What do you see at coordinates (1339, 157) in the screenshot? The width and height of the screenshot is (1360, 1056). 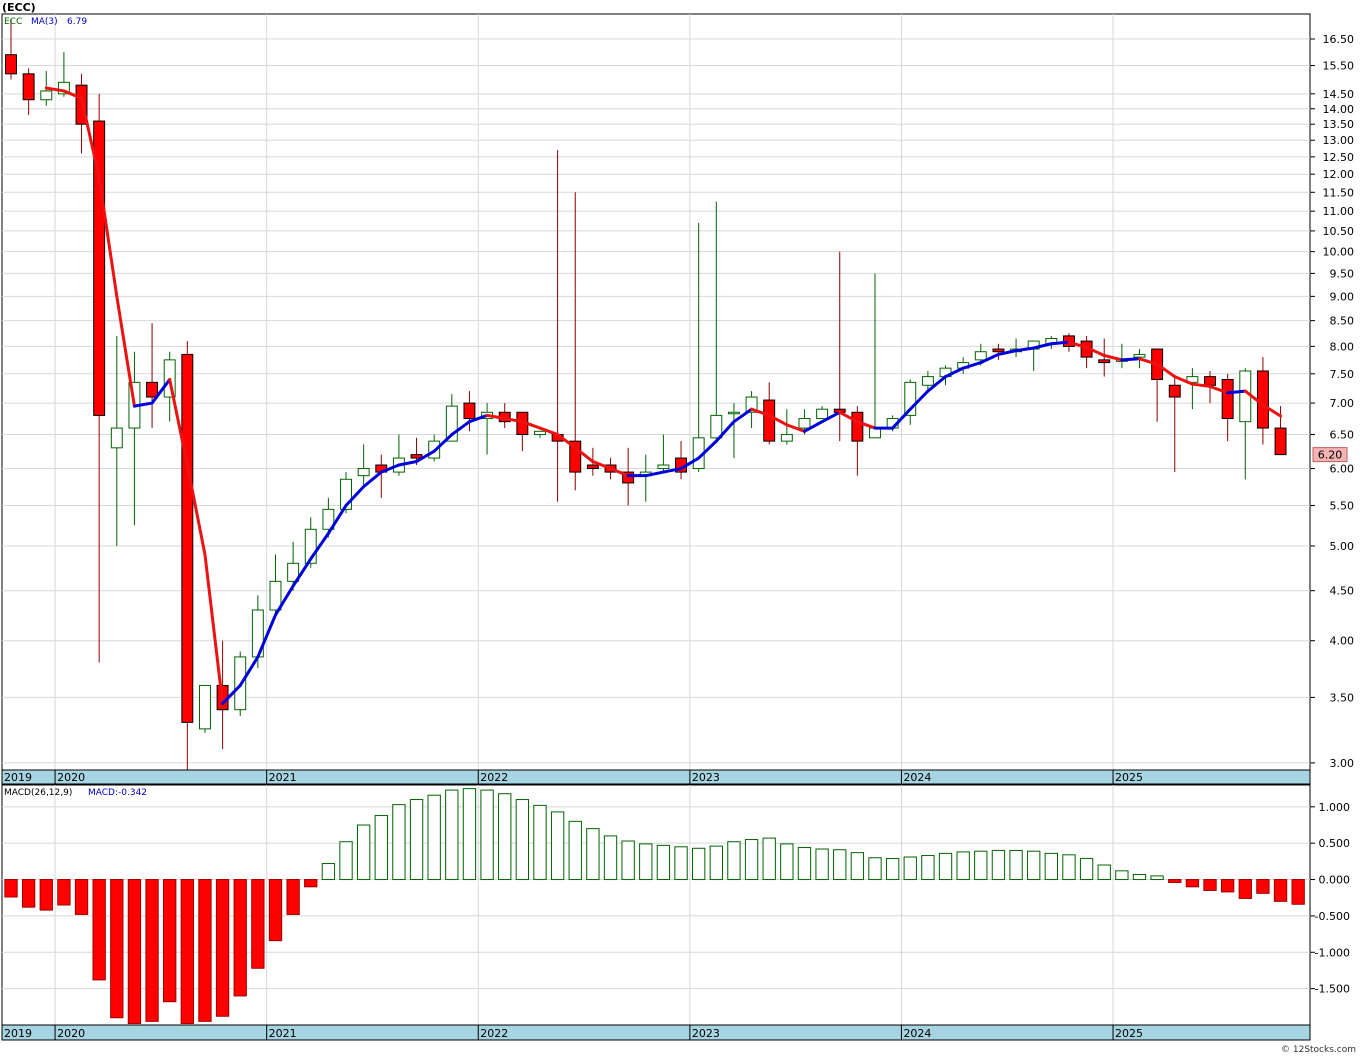 I see `price-tick-label: 12.50` at bounding box center [1339, 157].